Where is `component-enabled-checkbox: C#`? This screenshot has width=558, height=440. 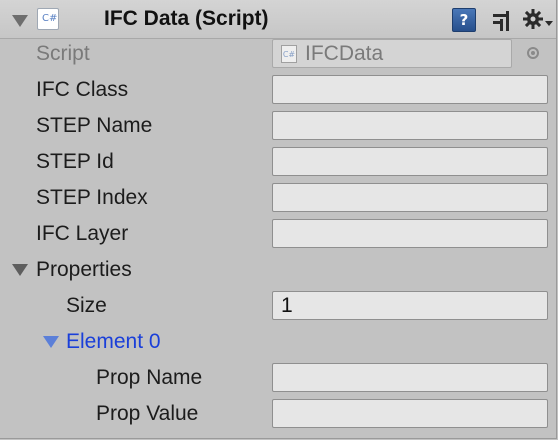 component-enabled-checkbox: C# is located at coordinates (48, 19).